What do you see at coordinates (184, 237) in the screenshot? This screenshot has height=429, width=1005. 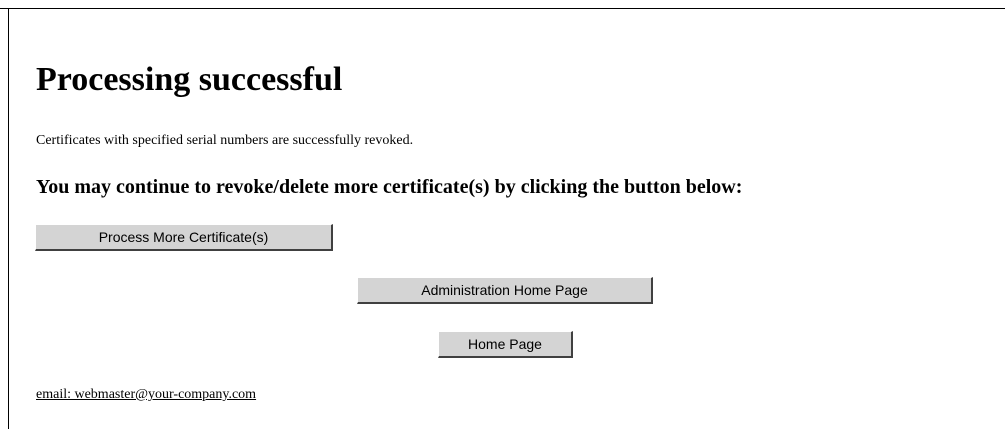 I see `process-more-certificates-button: Process More Certificate(s)` at bounding box center [184, 237].